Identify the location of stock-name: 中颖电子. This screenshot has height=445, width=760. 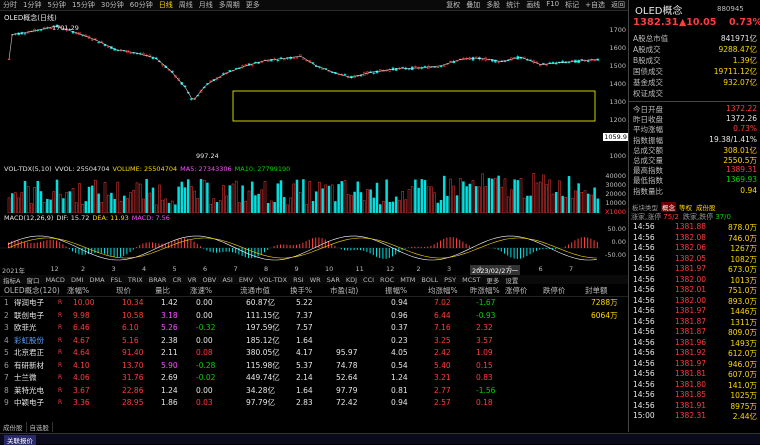
(29, 402).